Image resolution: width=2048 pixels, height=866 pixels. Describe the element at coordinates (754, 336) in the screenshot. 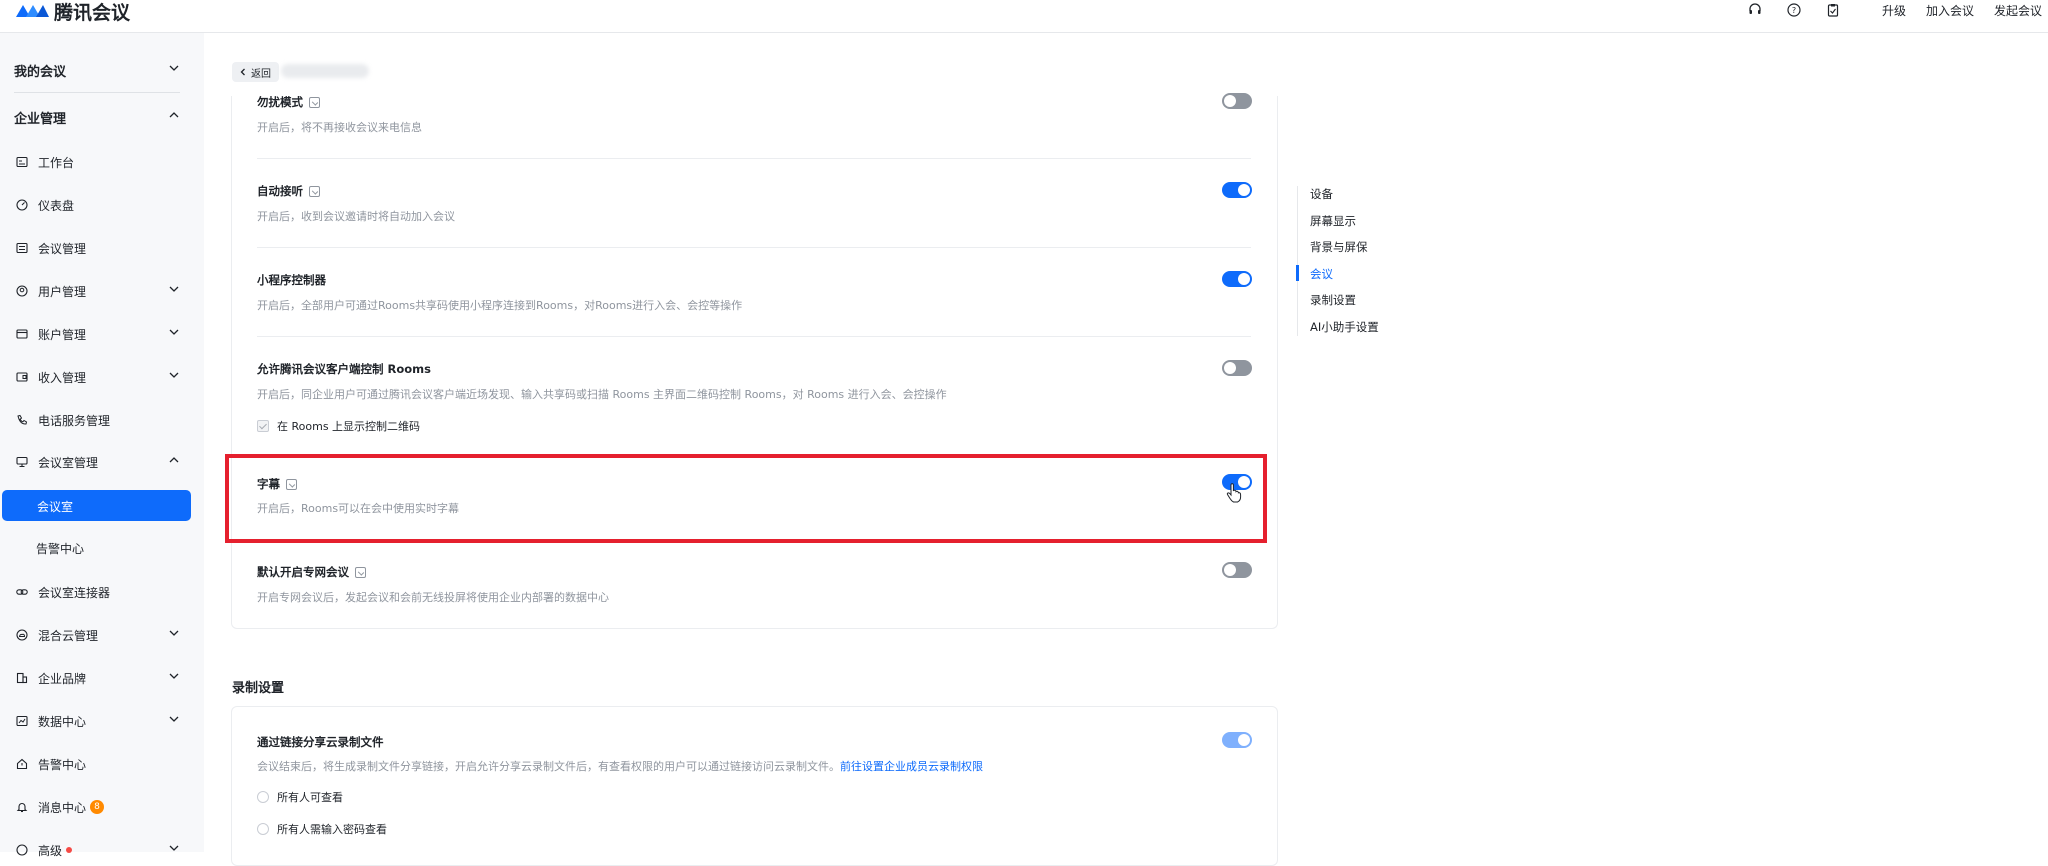

I see `row-divider` at that location.